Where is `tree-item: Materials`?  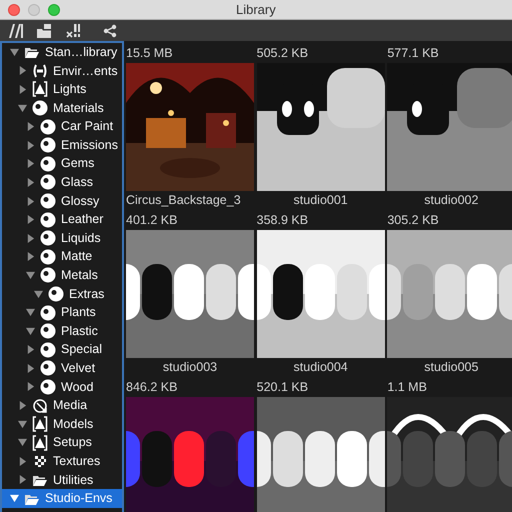 tree-item: Materials is located at coordinates (62, 108).